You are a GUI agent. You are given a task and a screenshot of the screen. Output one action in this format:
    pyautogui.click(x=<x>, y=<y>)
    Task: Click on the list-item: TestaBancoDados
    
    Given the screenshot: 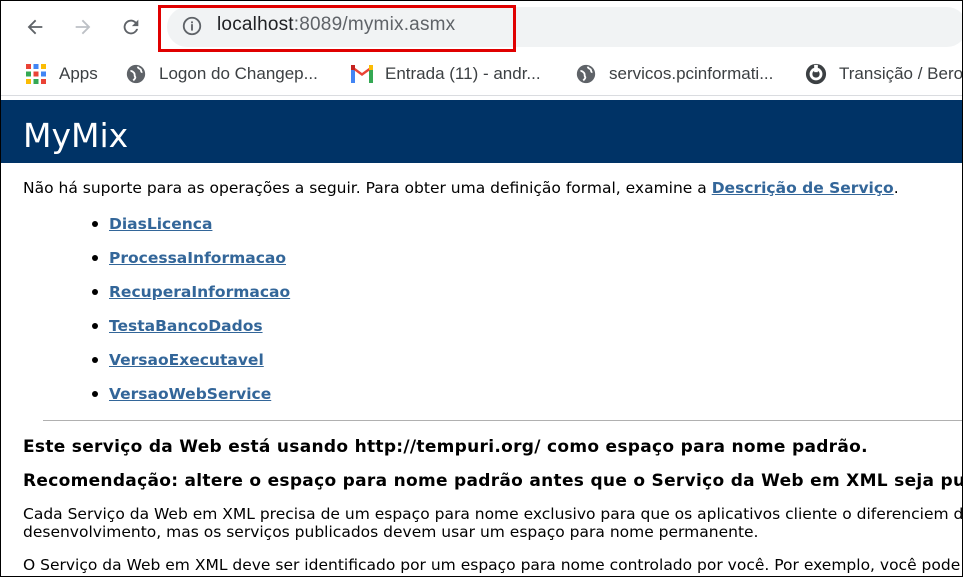 What is the action you would take?
    pyautogui.click(x=191, y=334)
    